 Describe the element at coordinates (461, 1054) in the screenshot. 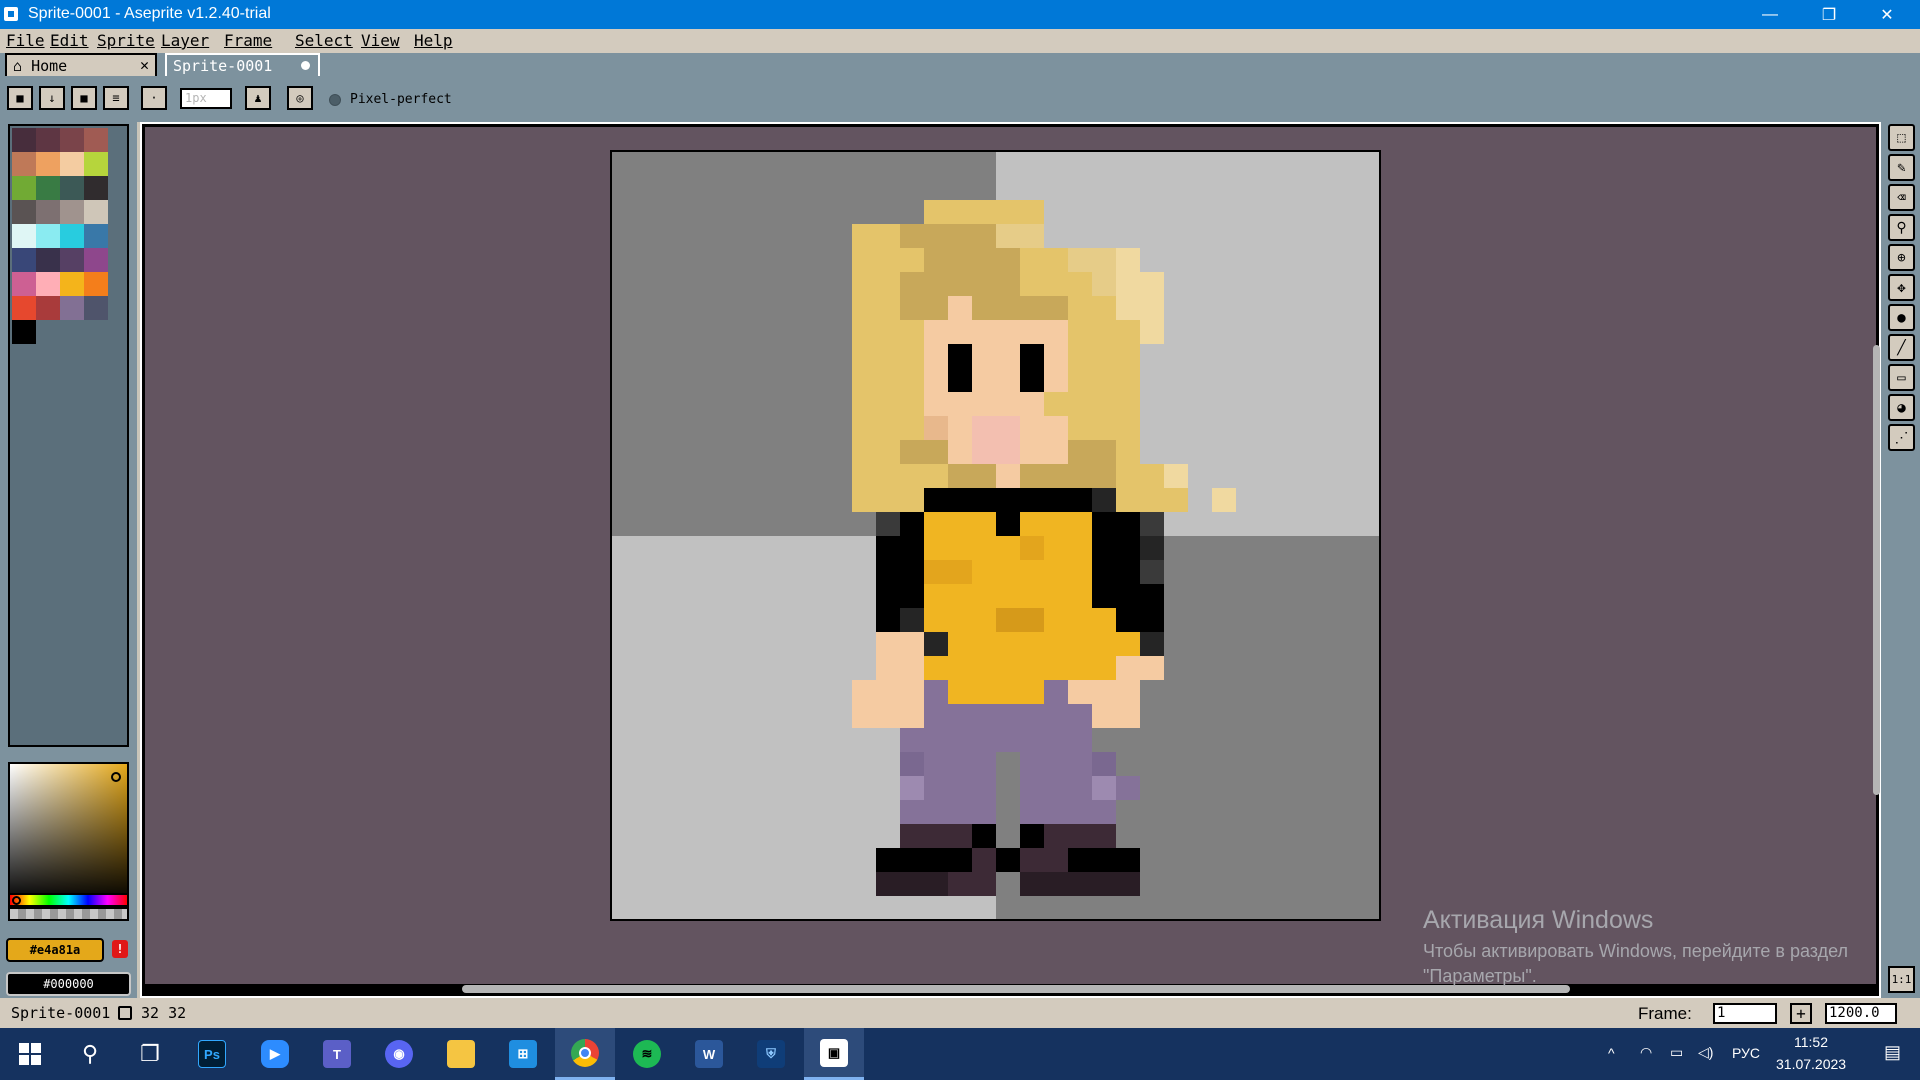

I see `file-explorer-button` at that location.